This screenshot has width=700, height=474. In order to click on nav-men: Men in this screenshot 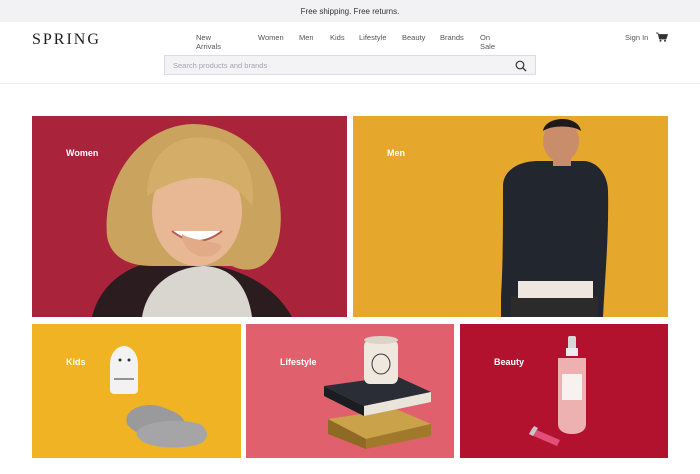, I will do `click(306, 37)`.